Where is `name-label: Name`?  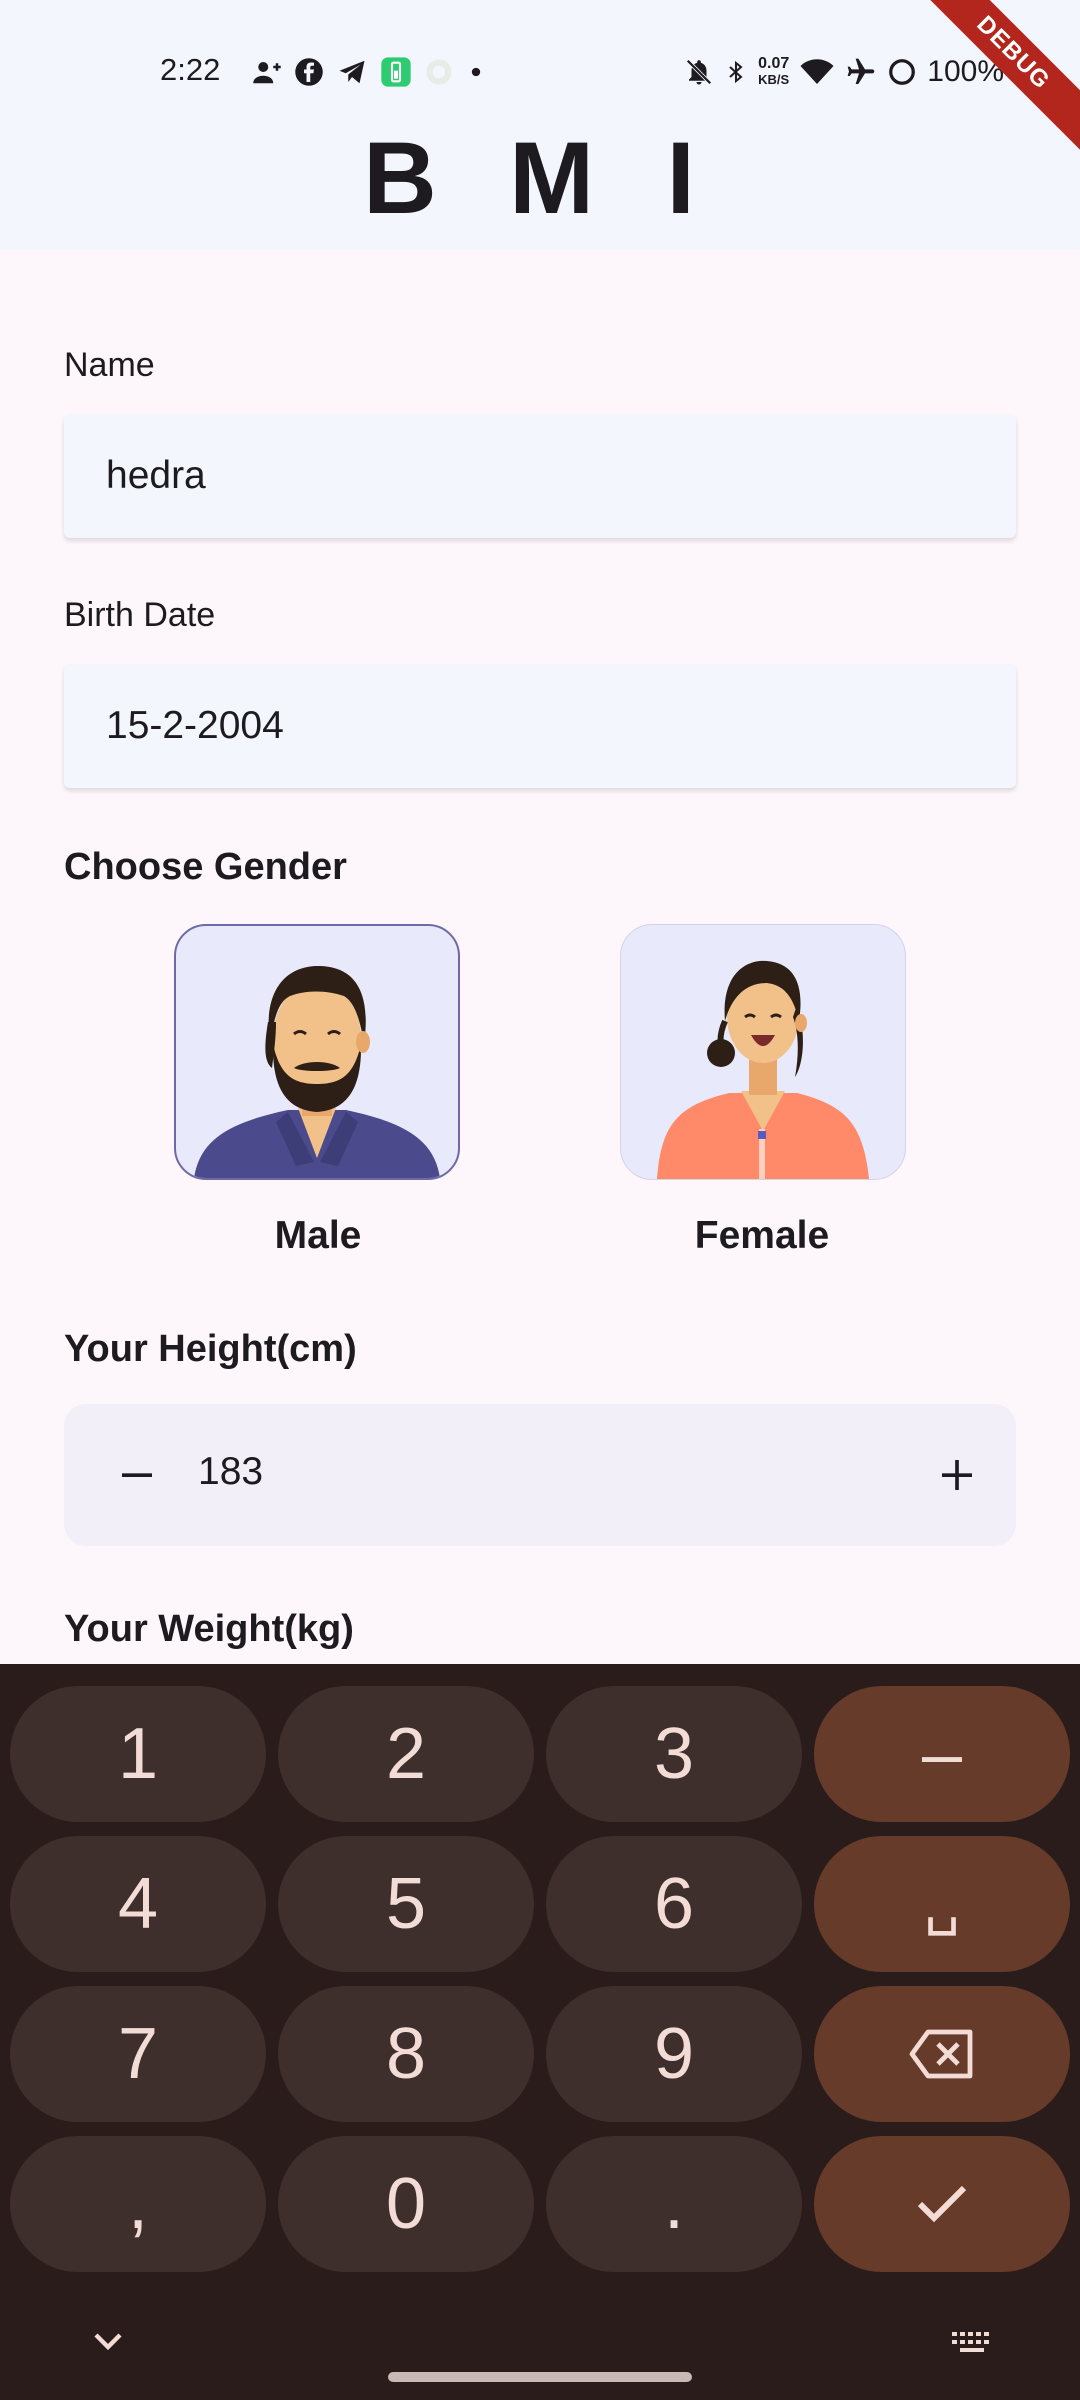 name-label: Name is located at coordinates (109, 365).